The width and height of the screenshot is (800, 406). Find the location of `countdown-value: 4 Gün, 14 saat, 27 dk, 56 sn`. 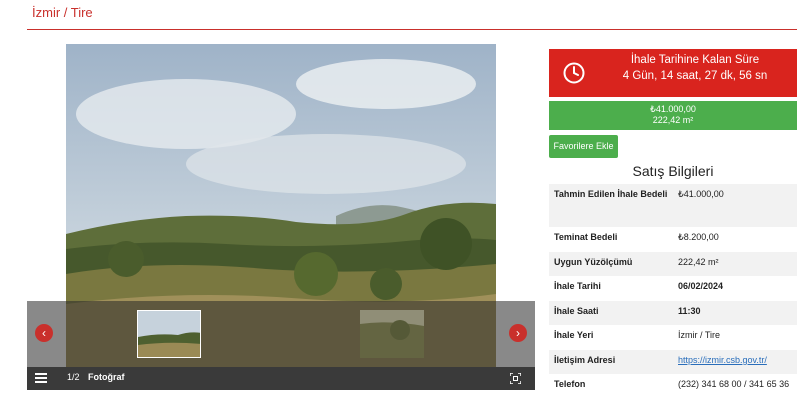

countdown-value: 4 Gün, 14 saat, 27 dk, 56 sn is located at coordinates (695, 76).